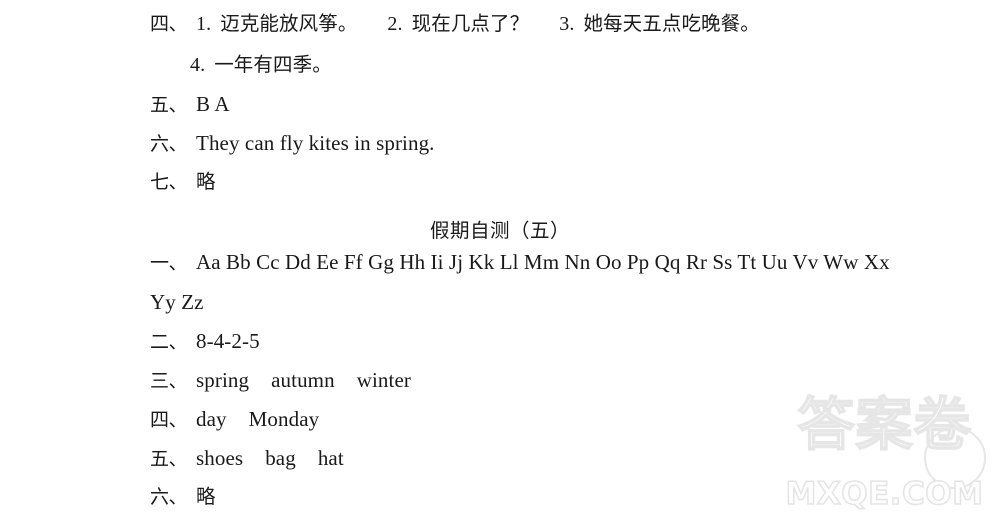 The image size is (1000, 520). I want to click on answer-text-alphabet-wrap: Yy Zz, so click(177, 302).